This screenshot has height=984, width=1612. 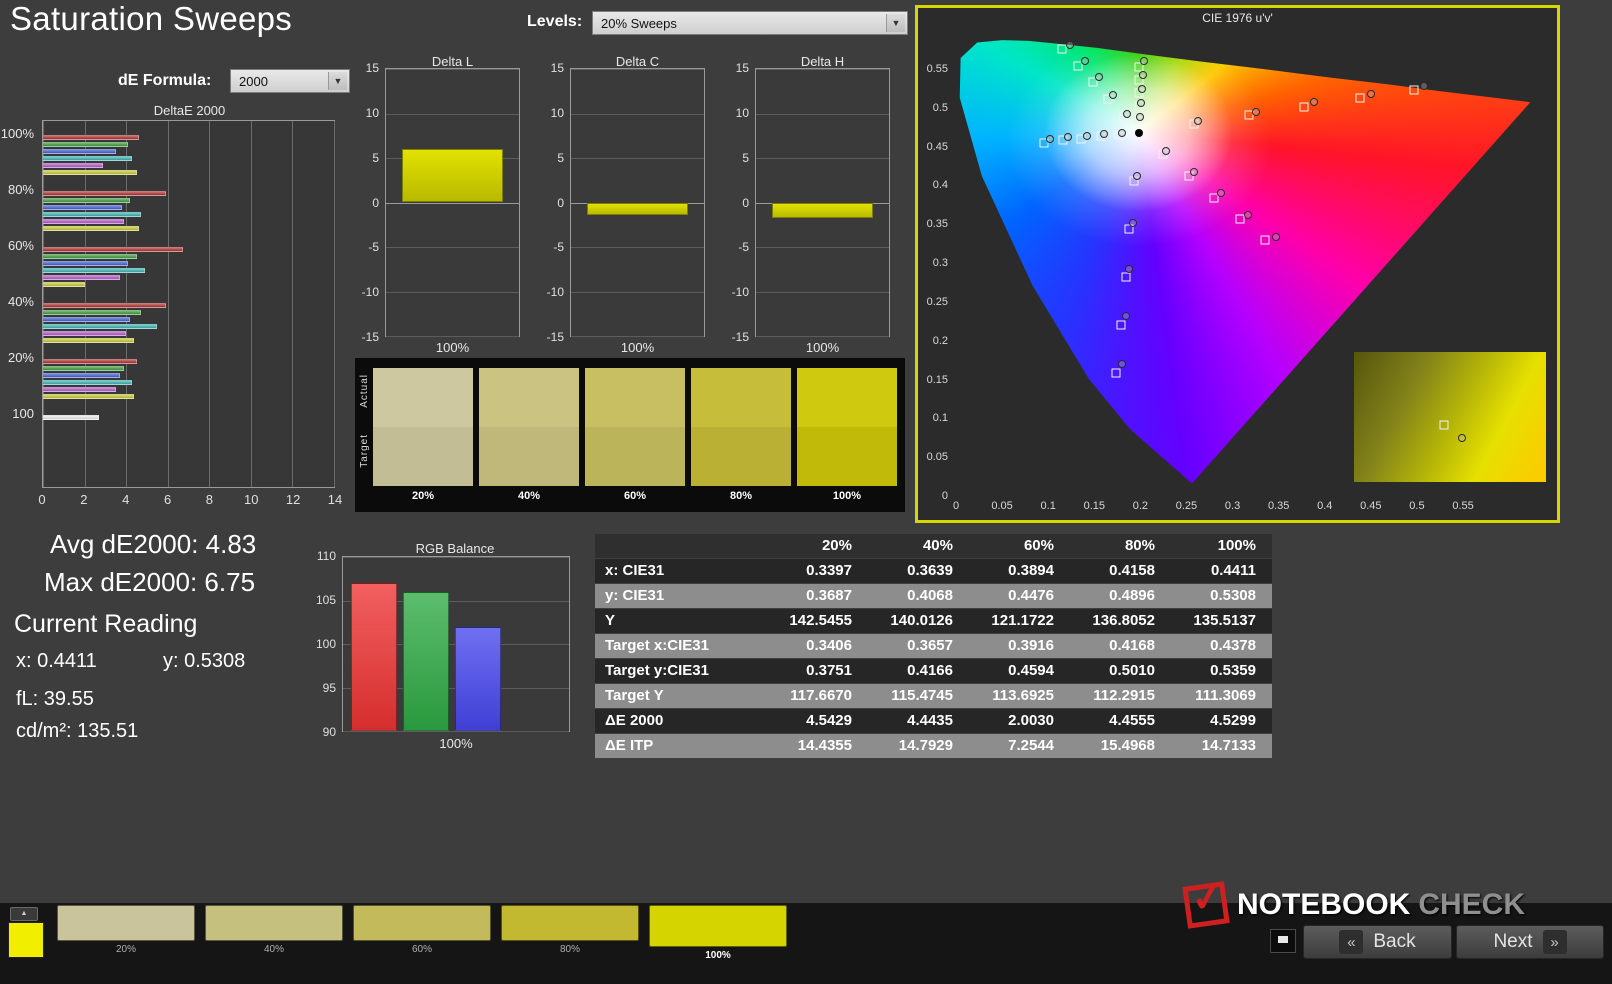 I want to click on cie-ytick-label: 0, so click(x=944, y=496).